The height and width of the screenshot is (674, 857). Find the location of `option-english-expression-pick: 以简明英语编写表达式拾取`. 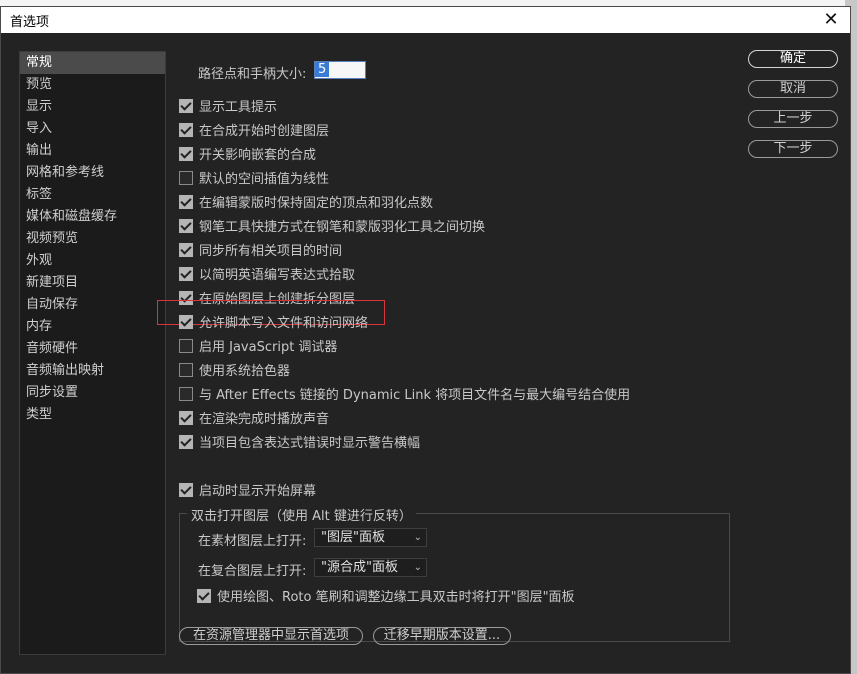

option-english-expression-pick: 以简明英语编写表达式拾取 is located at coordinates (267, 274).